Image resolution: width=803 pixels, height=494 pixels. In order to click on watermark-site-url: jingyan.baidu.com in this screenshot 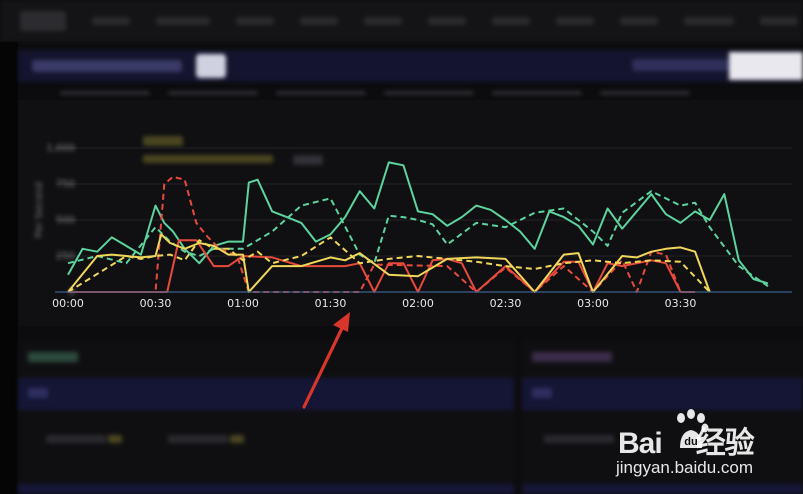, I will do `click(685, 467)`.